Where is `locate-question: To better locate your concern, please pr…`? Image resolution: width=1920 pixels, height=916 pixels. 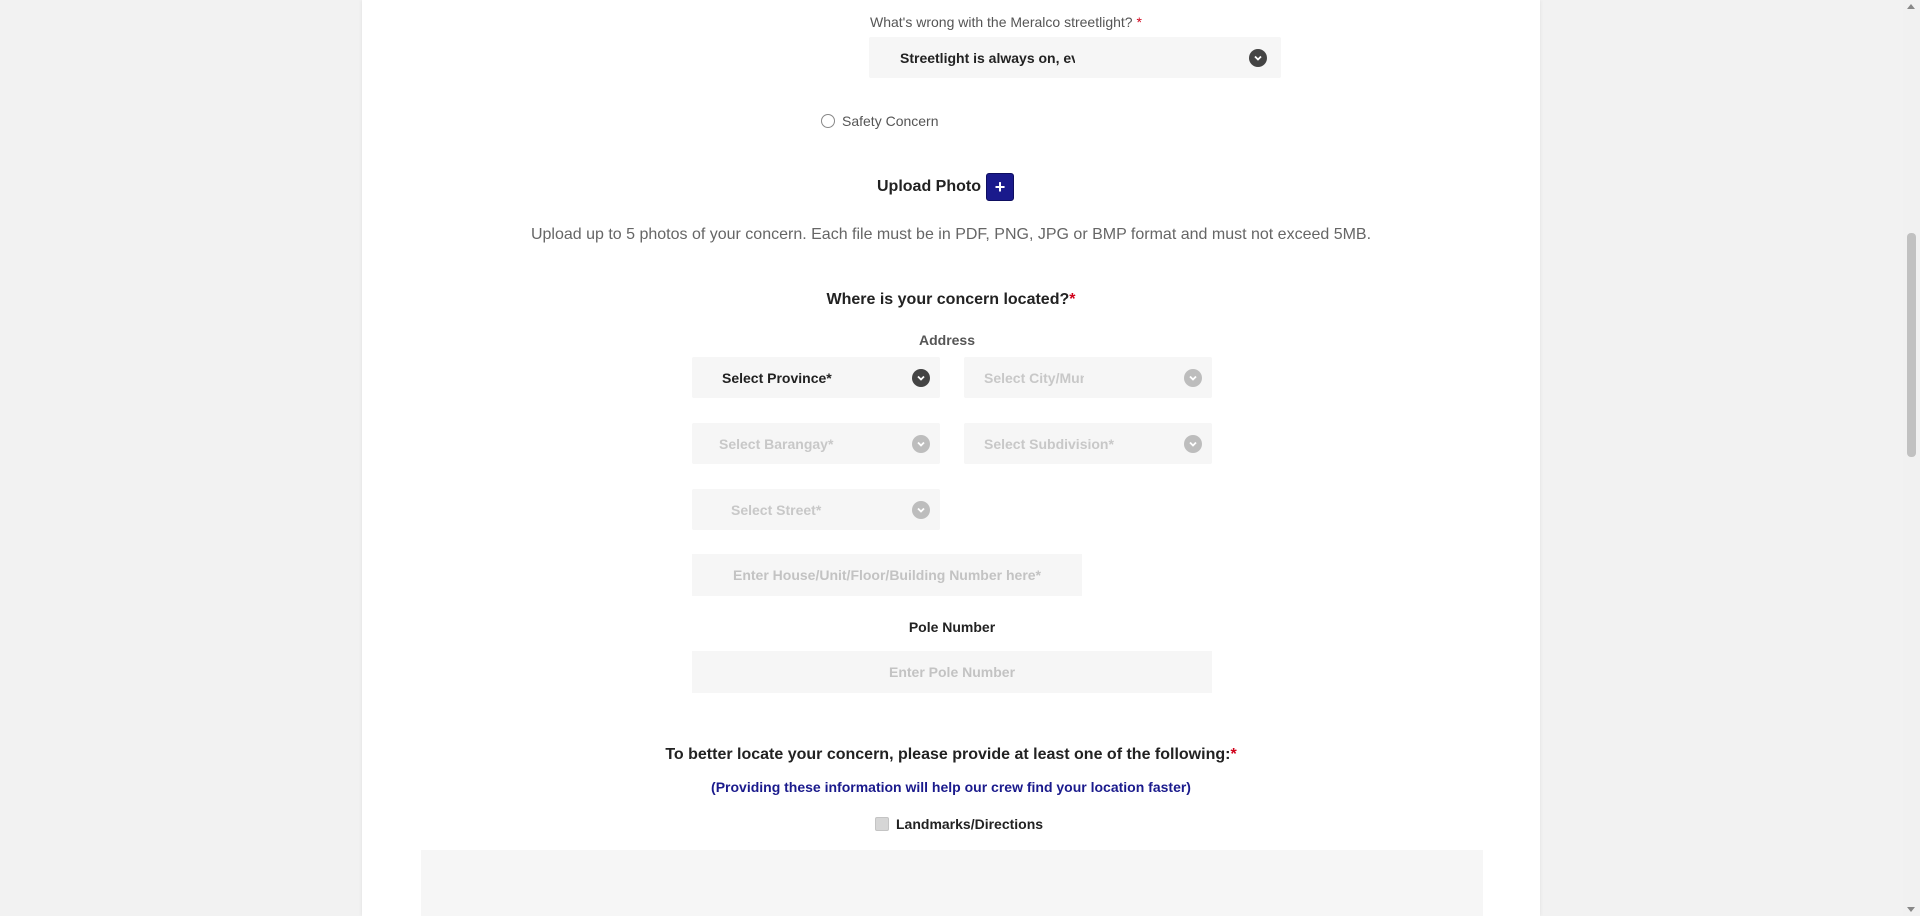 locate-question: To better locate your concern, please pr… is located at coordinates (951, 755).